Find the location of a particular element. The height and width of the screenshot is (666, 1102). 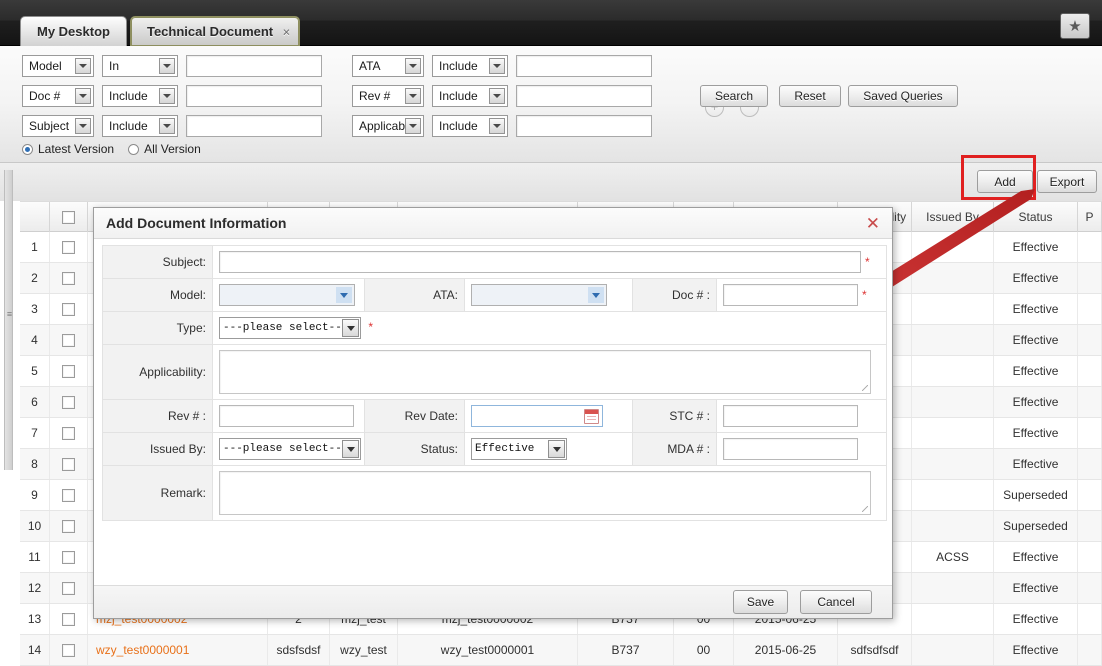

tab-my-desktop: My Desktop is located at coordinates (73, 31).